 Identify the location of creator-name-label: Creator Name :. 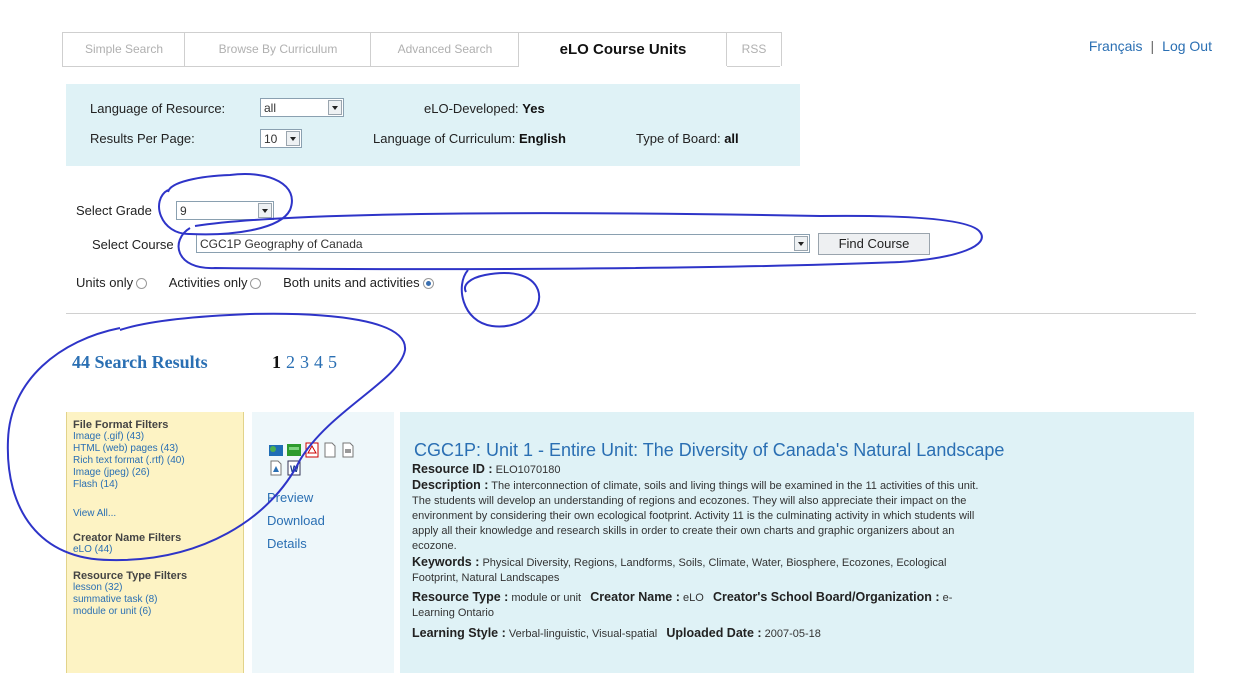
(635, 597).